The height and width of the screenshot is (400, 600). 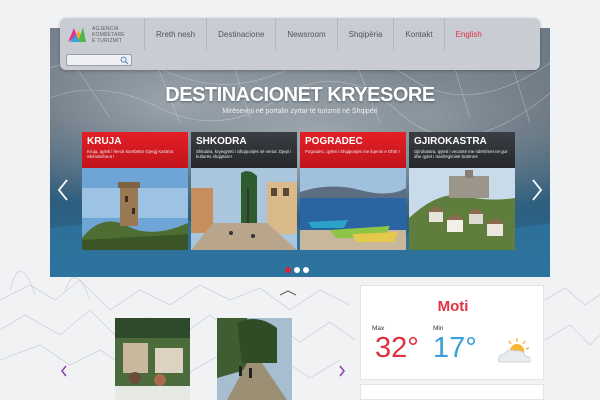 What do you see at coordinates (240, 34) in the screenshot?
I see `nav-item-destinacione: Destinacione` at bounding box center [240, 34].